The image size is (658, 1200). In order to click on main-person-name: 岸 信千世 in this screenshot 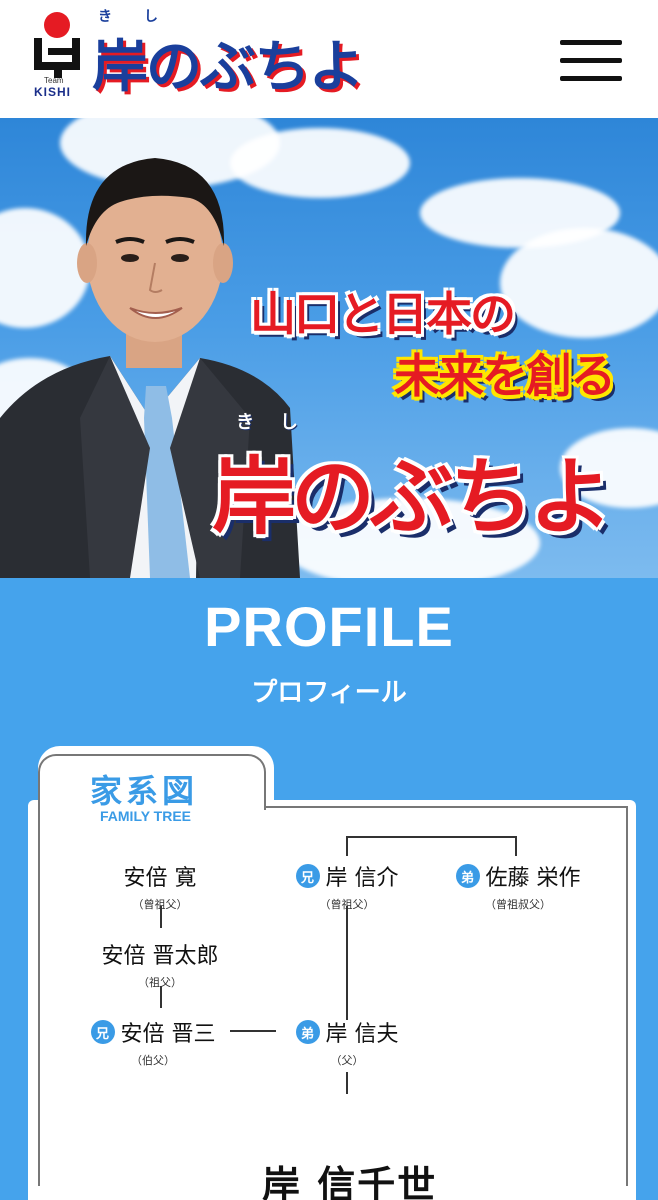, I will do `click(350, 1181)`.